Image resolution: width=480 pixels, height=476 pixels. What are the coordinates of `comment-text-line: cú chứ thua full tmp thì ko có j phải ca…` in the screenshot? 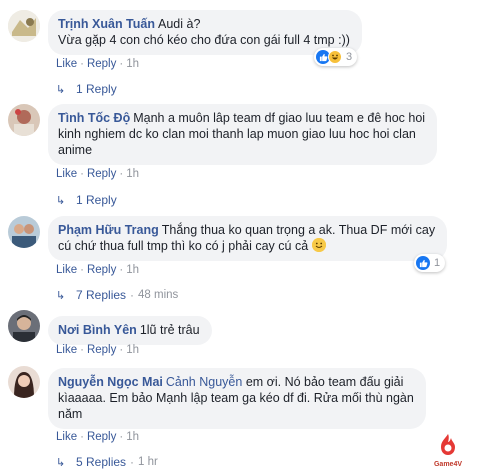 It's located at (183, 246).